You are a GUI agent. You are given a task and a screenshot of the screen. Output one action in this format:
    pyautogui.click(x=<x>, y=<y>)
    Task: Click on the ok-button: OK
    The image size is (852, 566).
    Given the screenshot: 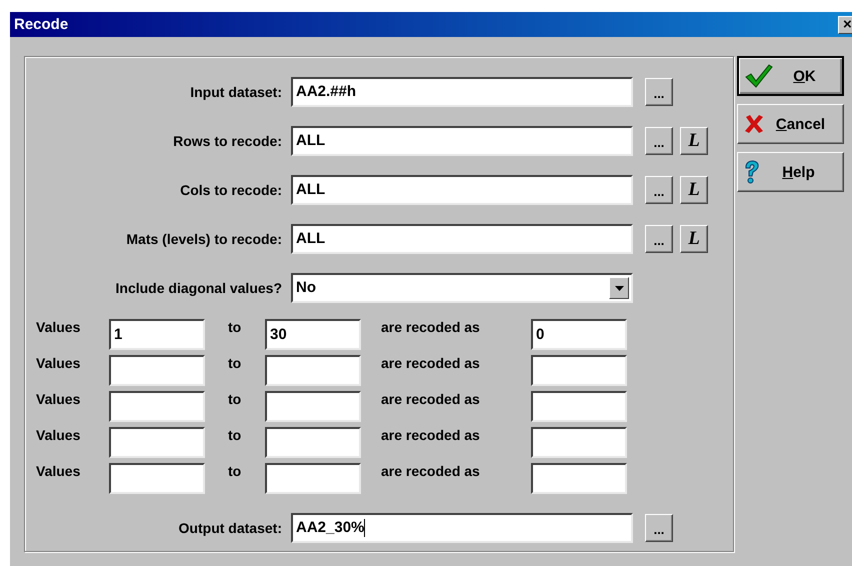 What is the action you would take?
    pyautogui.click(x=790, y=76)
    